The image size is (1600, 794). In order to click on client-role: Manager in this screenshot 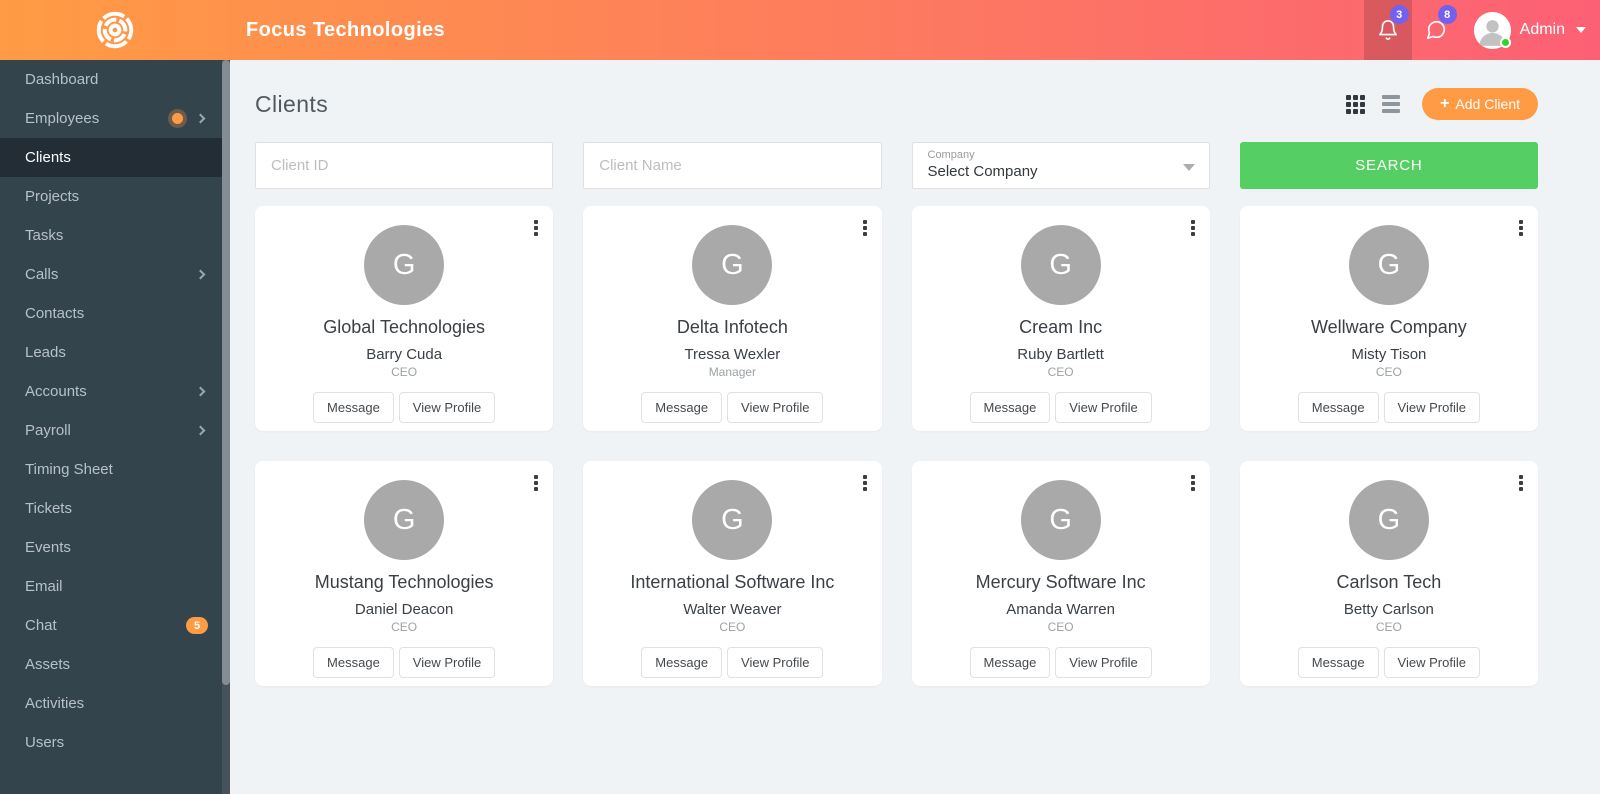, I will do `click(732, 372)`.